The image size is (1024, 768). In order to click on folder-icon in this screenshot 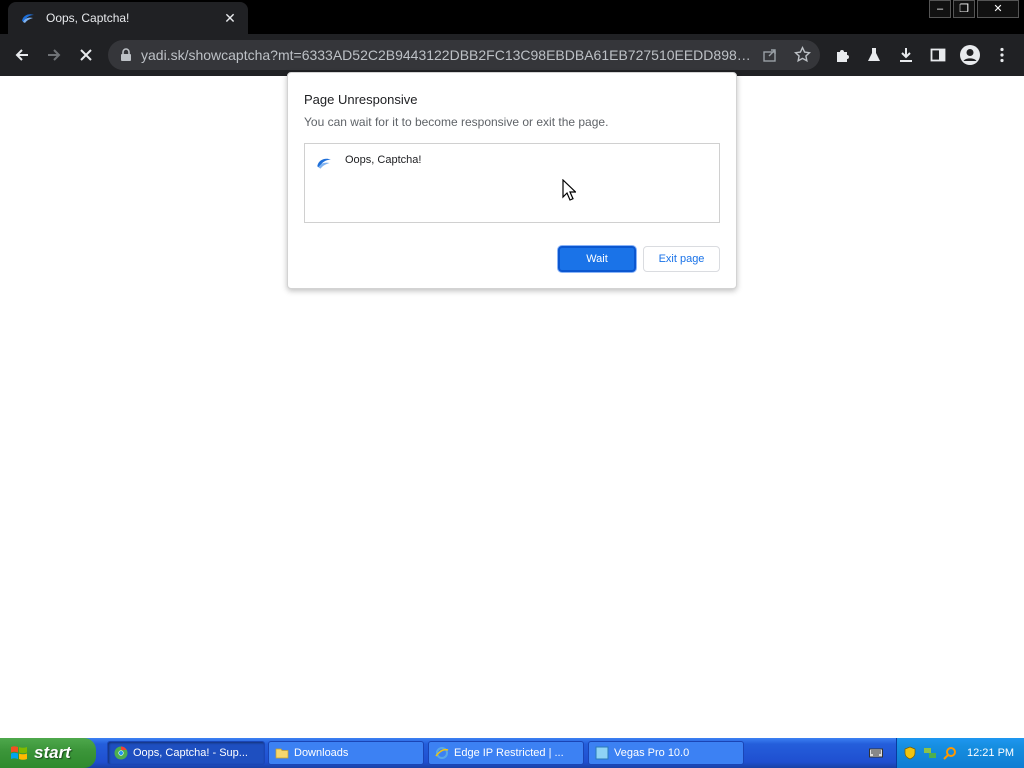, I will do `click(282, 753)`.